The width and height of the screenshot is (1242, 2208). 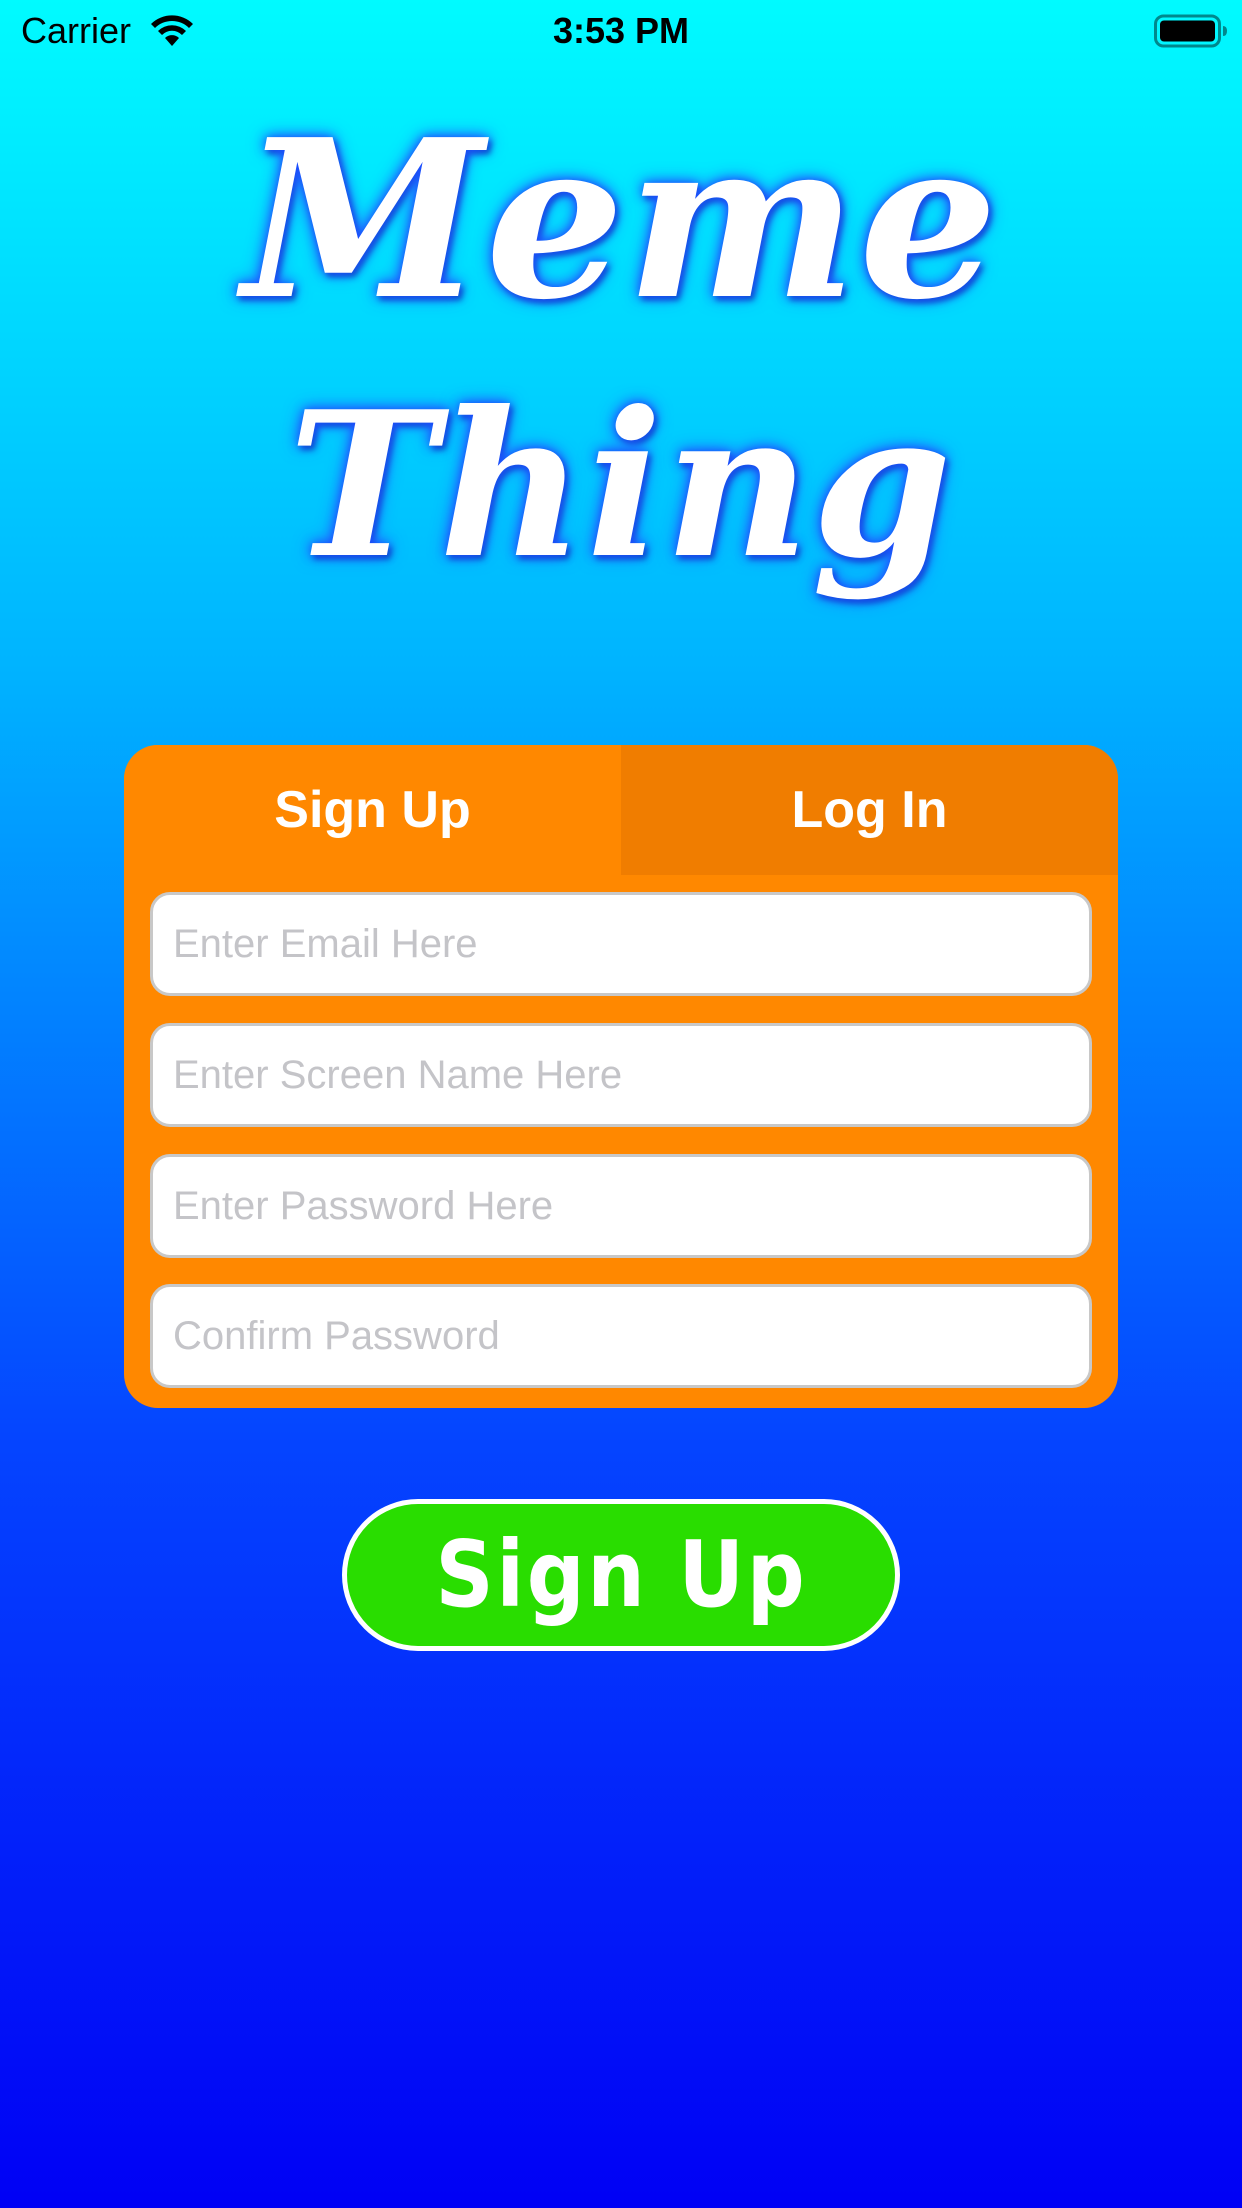 I want to click on status-bar: Carrier 3:53 PM, so click(x=621, y=31).